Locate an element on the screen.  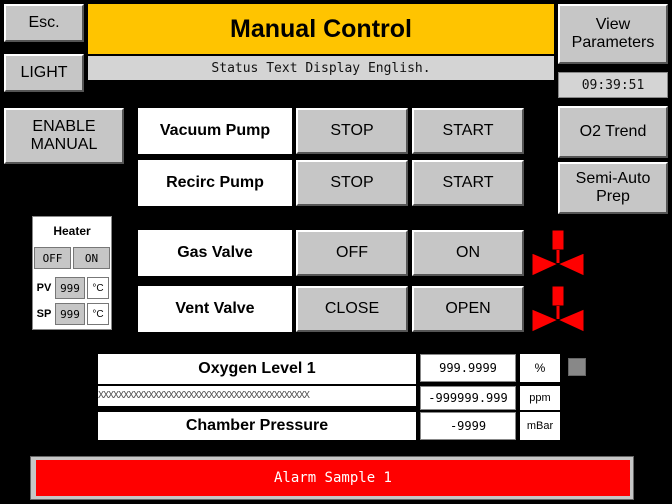
vacuum-pump-stop-button: STOP is located at coordinates (352, 131).